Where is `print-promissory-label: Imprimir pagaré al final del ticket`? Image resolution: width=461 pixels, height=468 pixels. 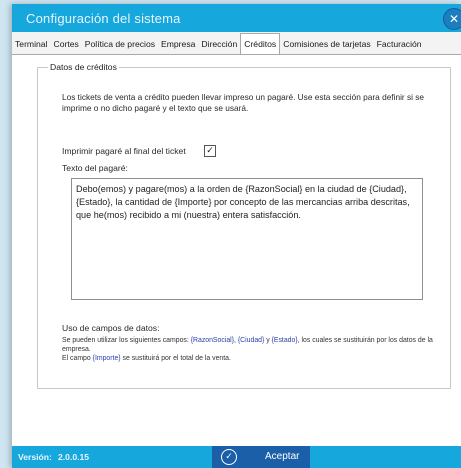 print-promissory-label: Imprimir pagaré al final del ticket is located at coordinates (124, 151).